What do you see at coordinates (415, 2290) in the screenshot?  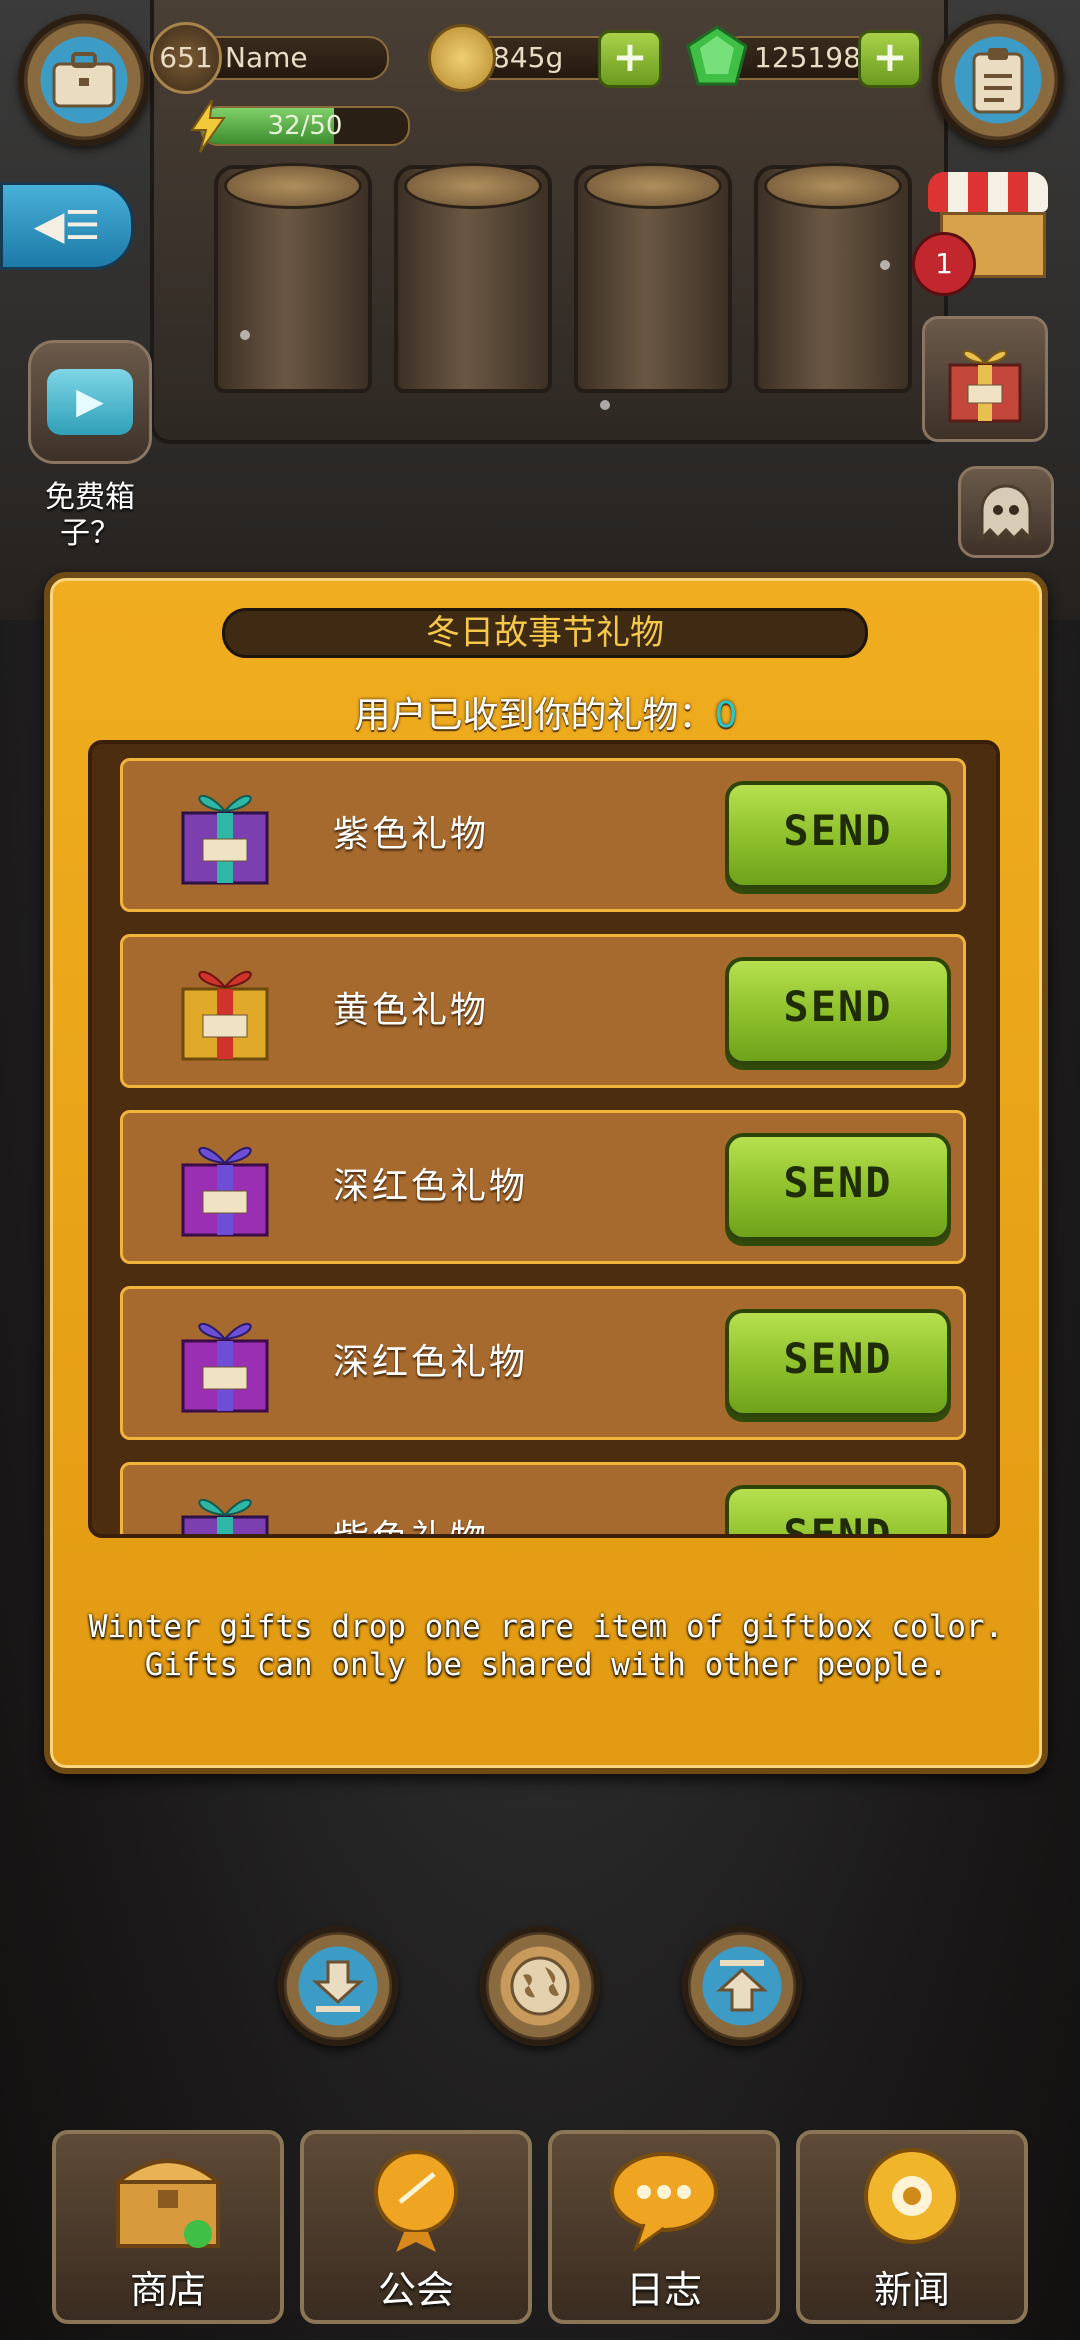 I see `nav-guild-label: 公会` at bounding box center [415, 2290].